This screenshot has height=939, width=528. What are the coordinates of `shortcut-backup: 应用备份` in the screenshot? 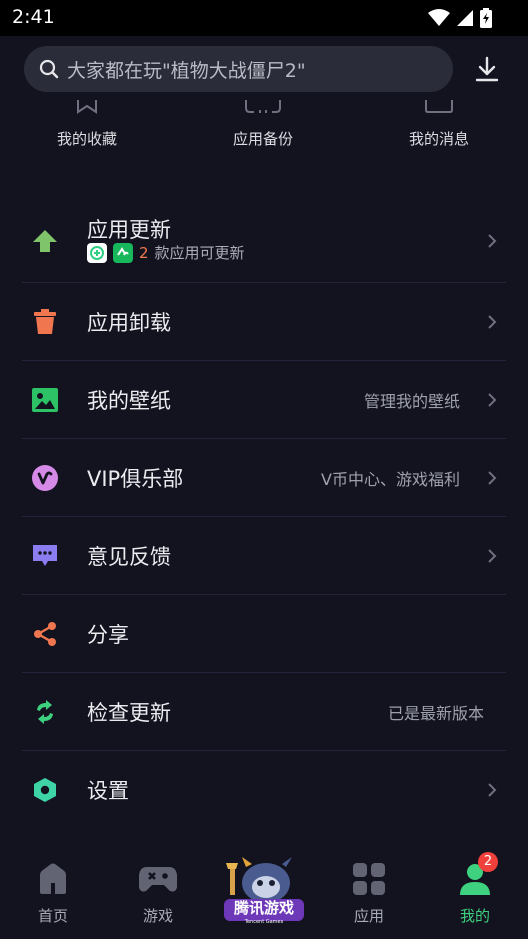 It's located at (263, 124).